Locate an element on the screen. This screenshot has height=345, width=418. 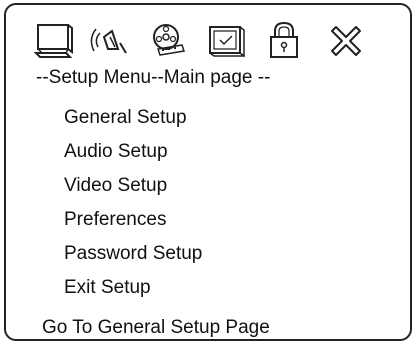
page-title: --Setup Menu--Main page -- is located at coordinates (153, 77).